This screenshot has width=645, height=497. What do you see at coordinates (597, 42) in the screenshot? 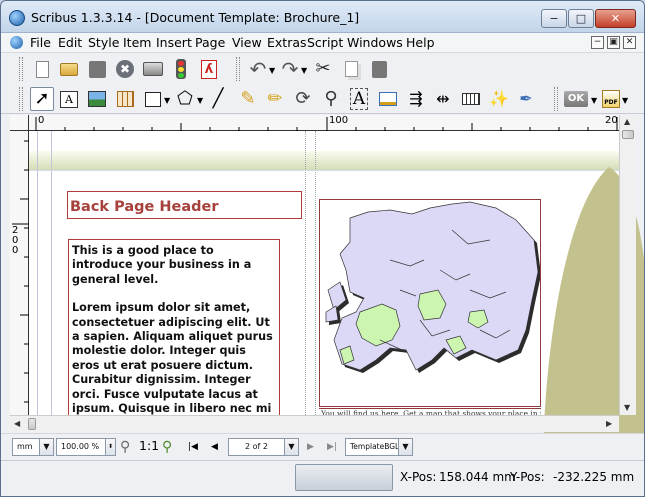
I see `mdi-minimize-button: −` at bounding box center [597, 42].